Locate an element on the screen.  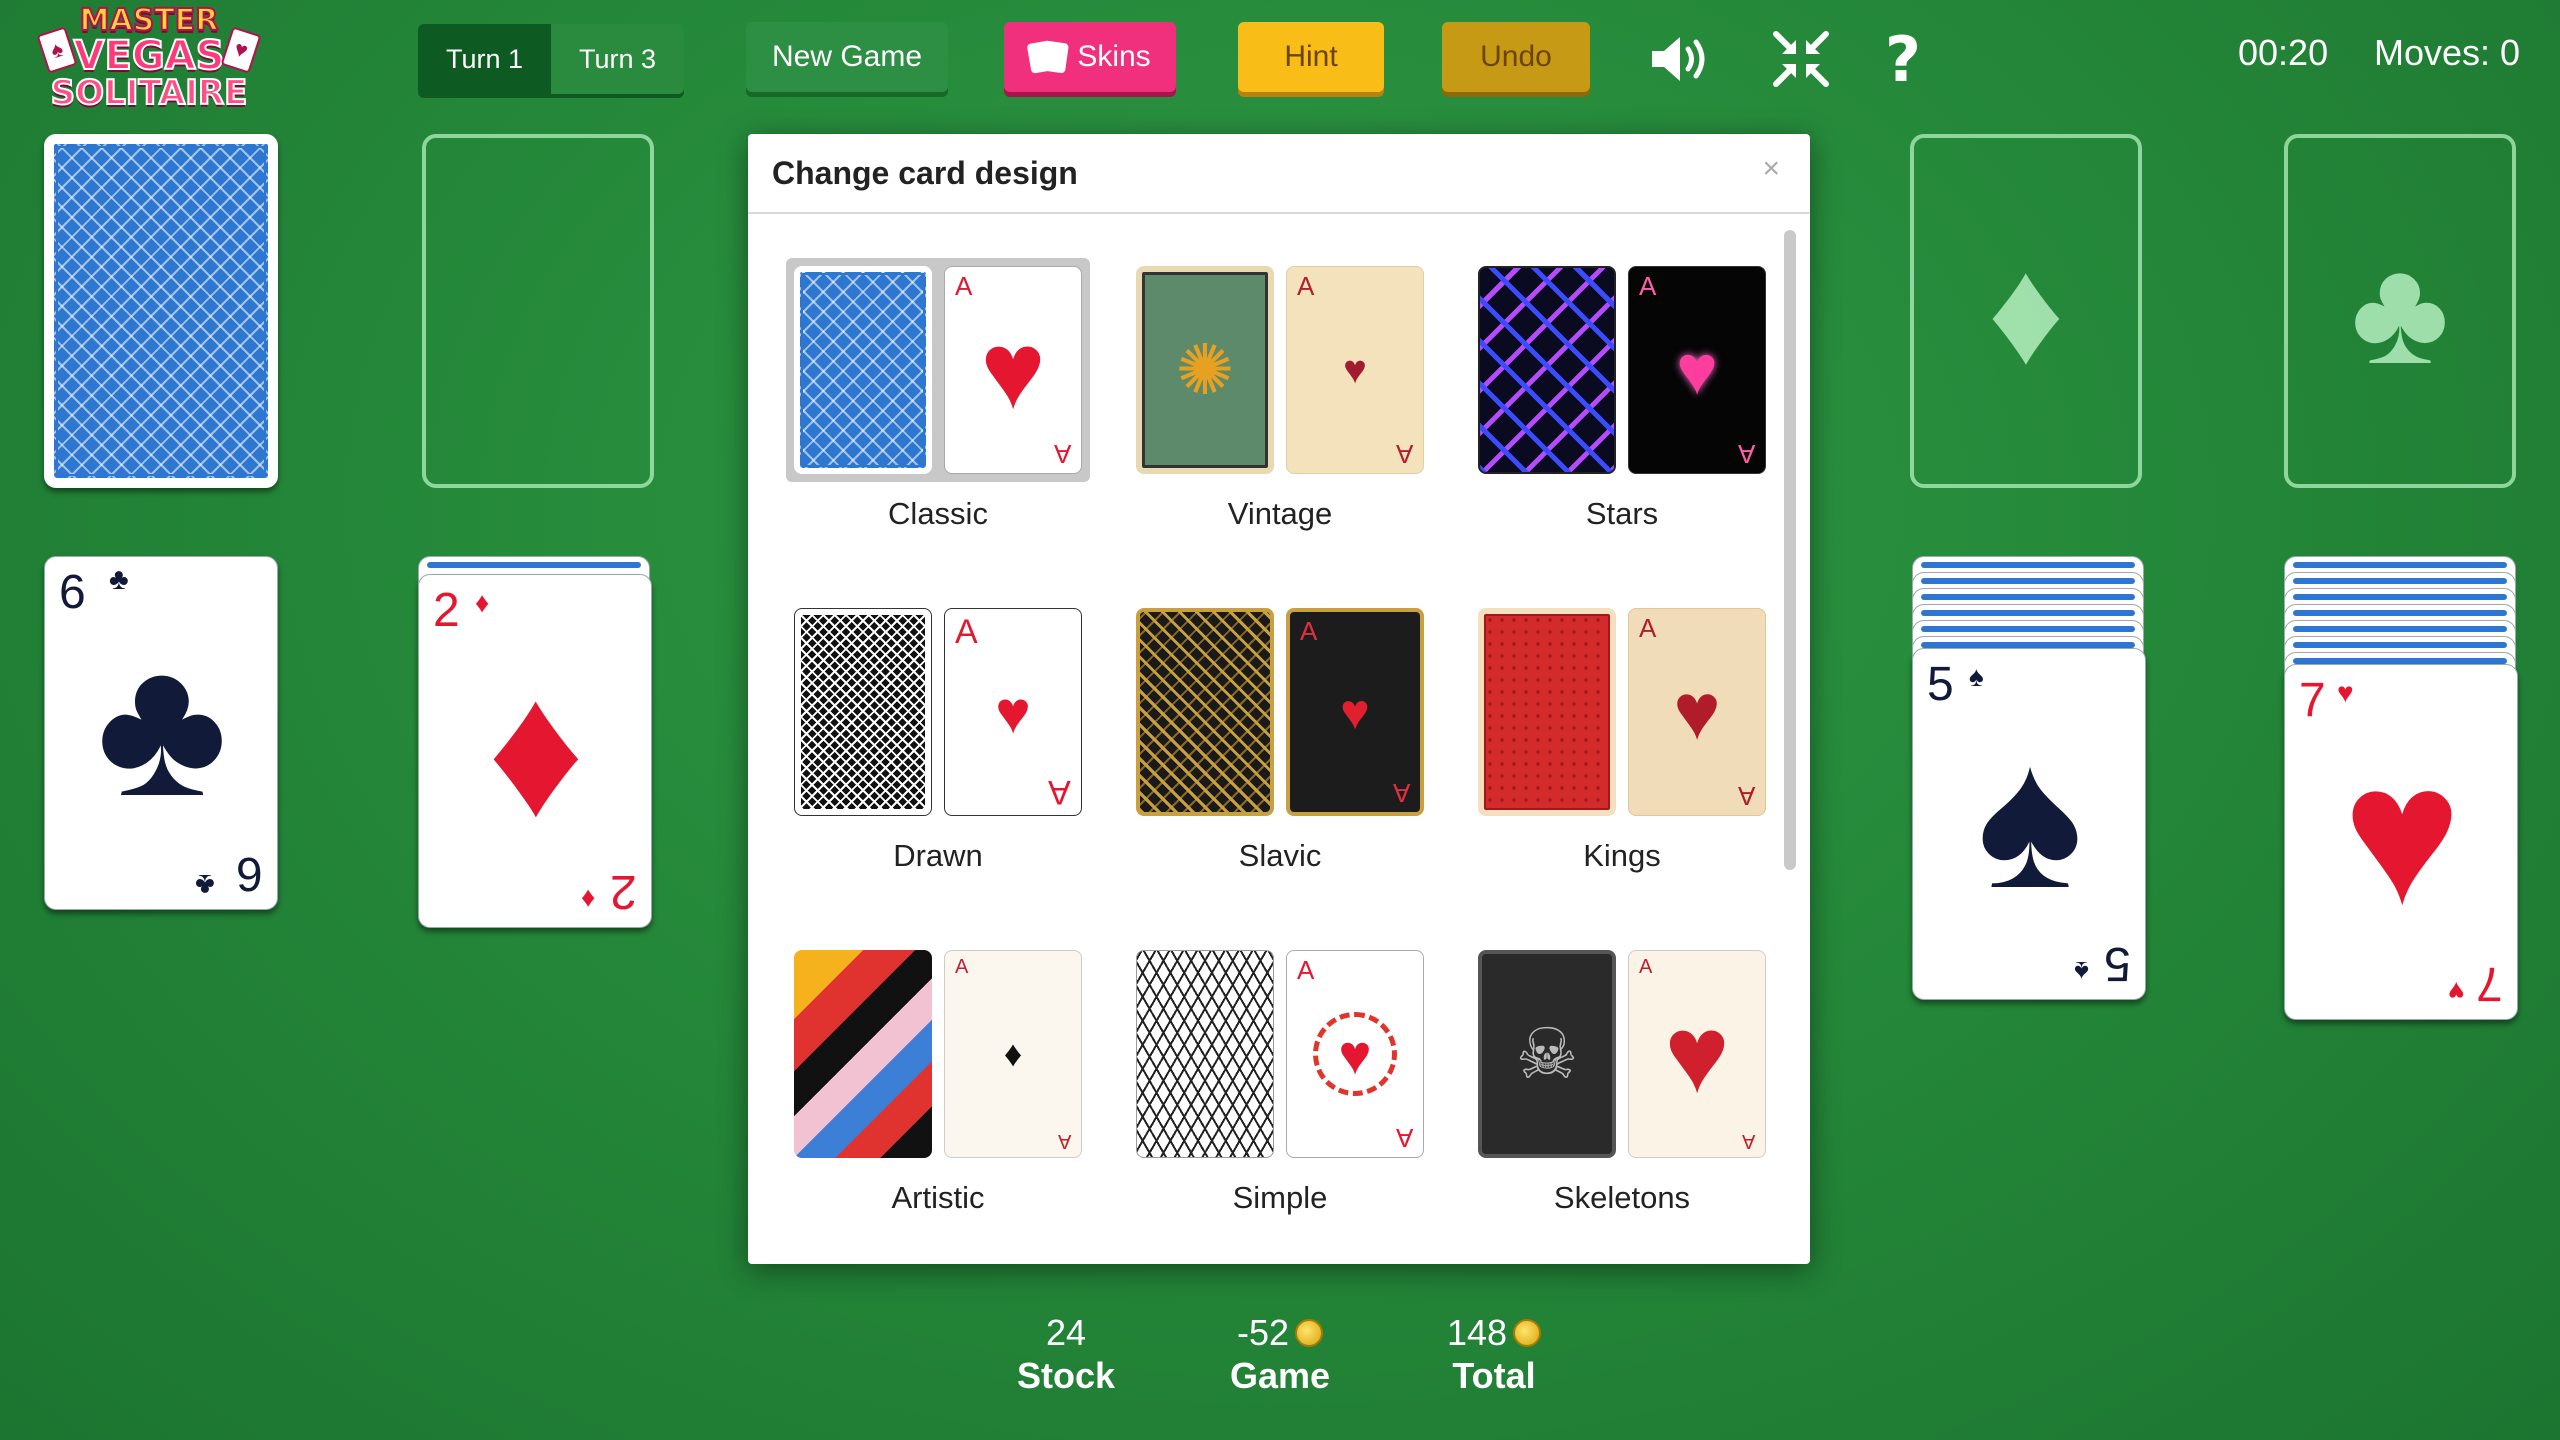
skin-label: Vintage is located at coordinates (1280, 513).